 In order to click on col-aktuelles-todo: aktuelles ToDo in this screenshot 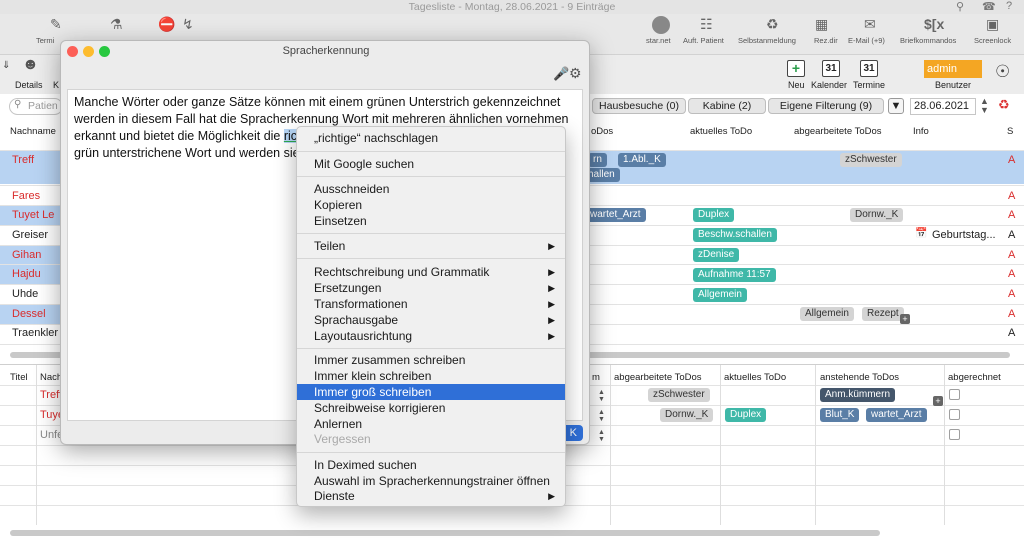, I will do `click(721, 131)`.